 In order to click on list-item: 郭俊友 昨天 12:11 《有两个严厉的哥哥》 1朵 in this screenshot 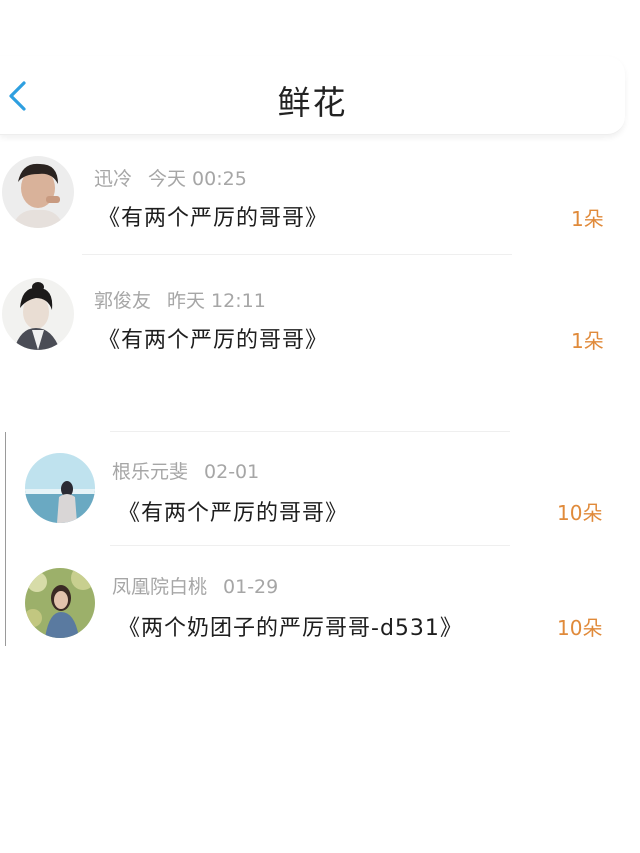, I will do `click(312, 322)`.